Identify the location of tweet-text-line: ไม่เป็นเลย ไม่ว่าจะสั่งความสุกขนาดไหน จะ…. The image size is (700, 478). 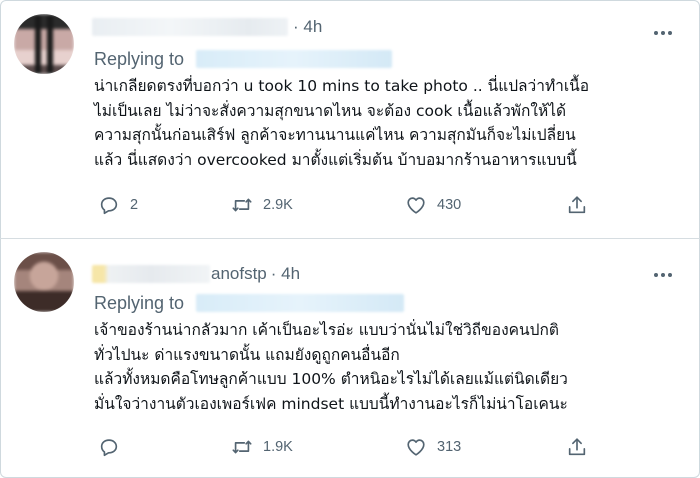
(330, 110).